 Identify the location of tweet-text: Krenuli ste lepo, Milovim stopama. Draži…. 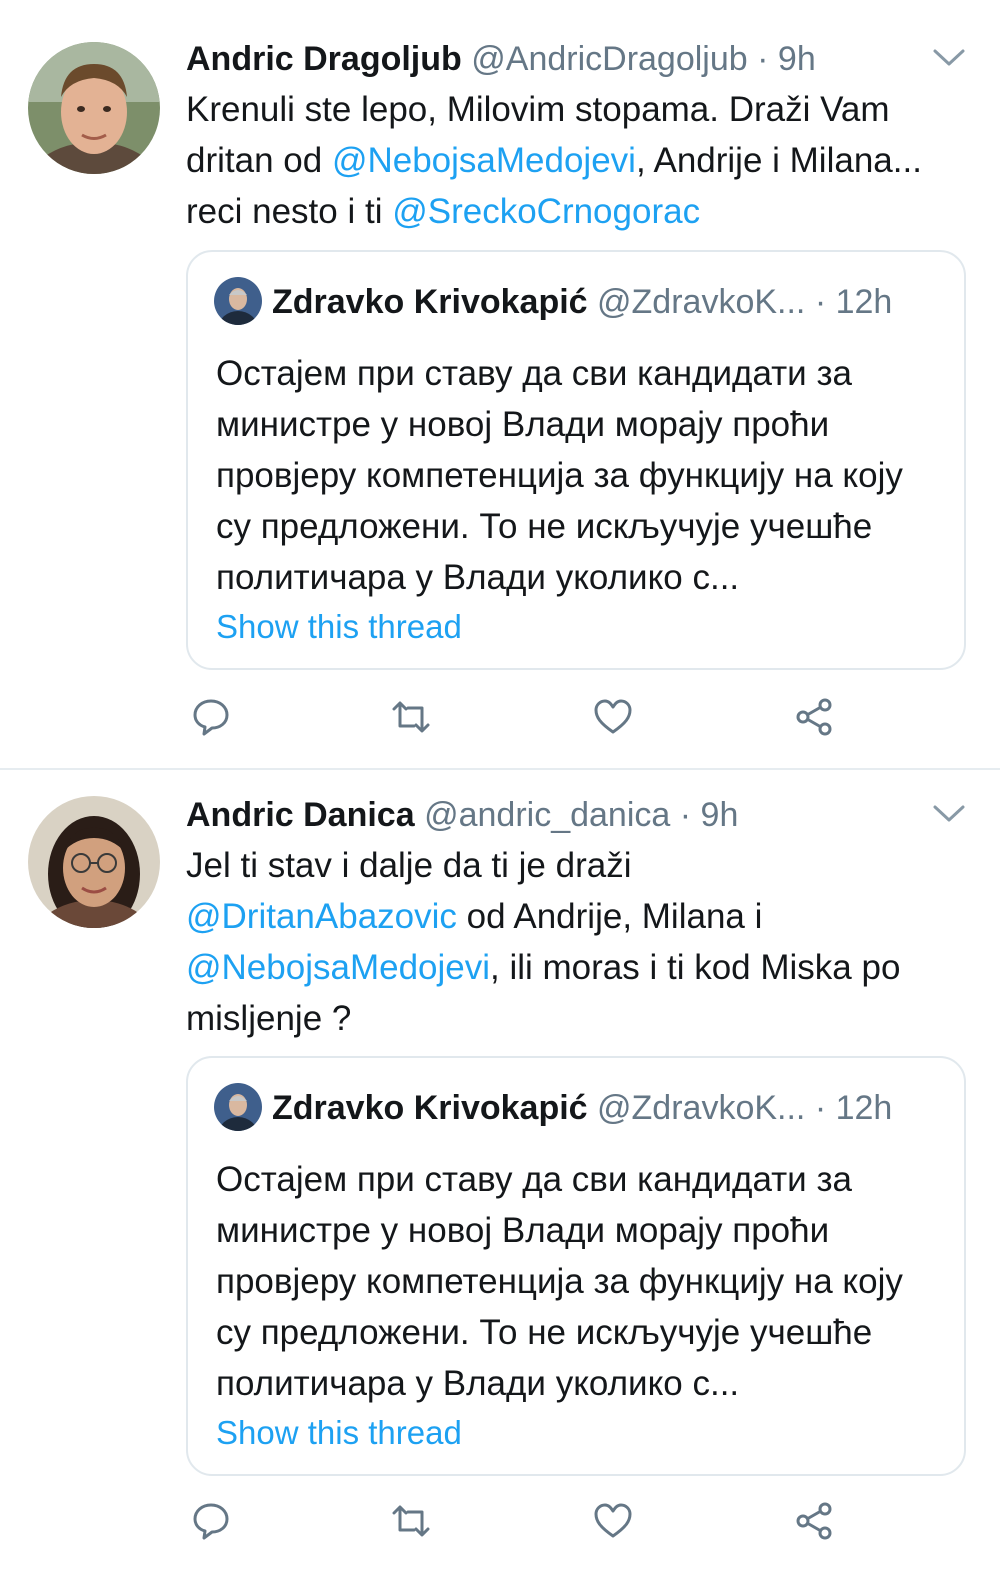
(578, 160).